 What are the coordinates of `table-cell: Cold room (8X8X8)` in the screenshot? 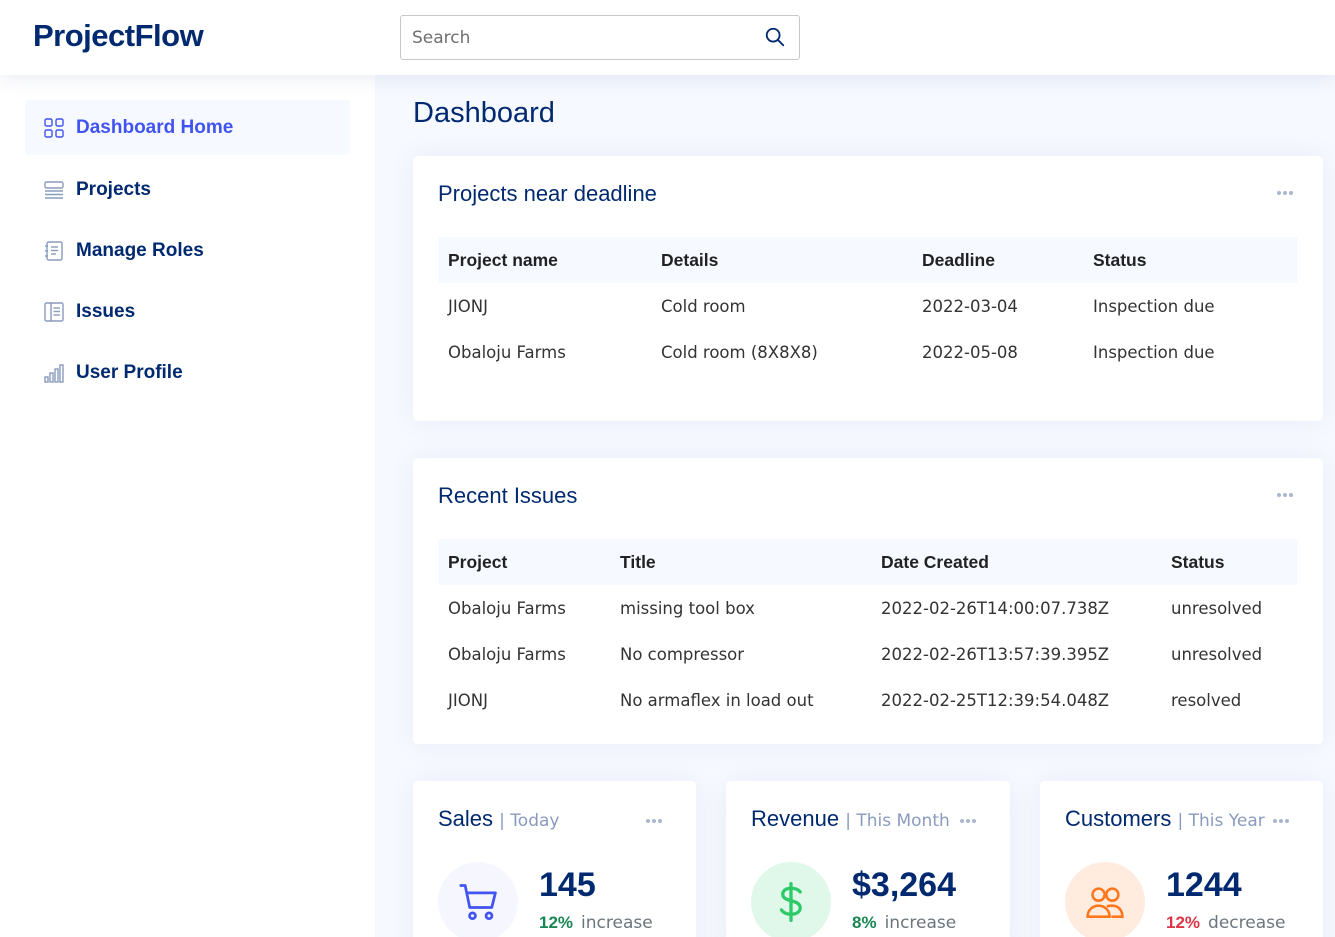 It's located at (739, 352).